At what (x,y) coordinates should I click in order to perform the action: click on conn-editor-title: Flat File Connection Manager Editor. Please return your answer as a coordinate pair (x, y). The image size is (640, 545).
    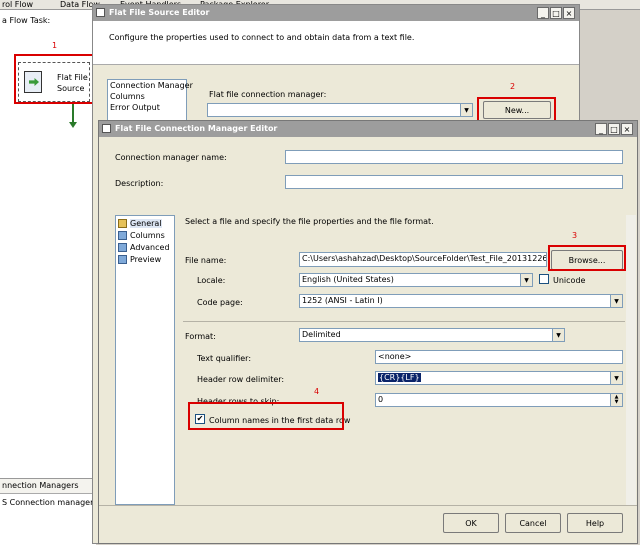
    Looking at the image, I should click on (196, 128).